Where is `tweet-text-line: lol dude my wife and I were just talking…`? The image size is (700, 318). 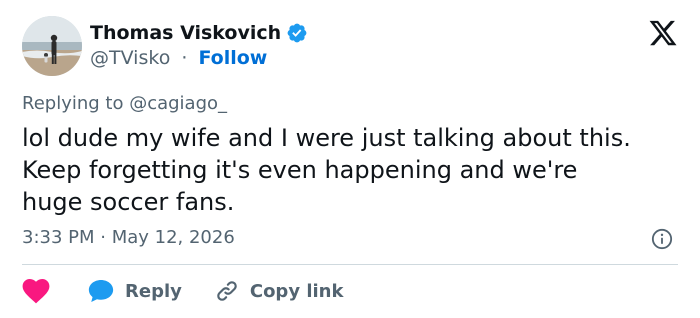
tweet-text-line: lol dude my wife and I were just talking… is located at coordinates (326, 138).